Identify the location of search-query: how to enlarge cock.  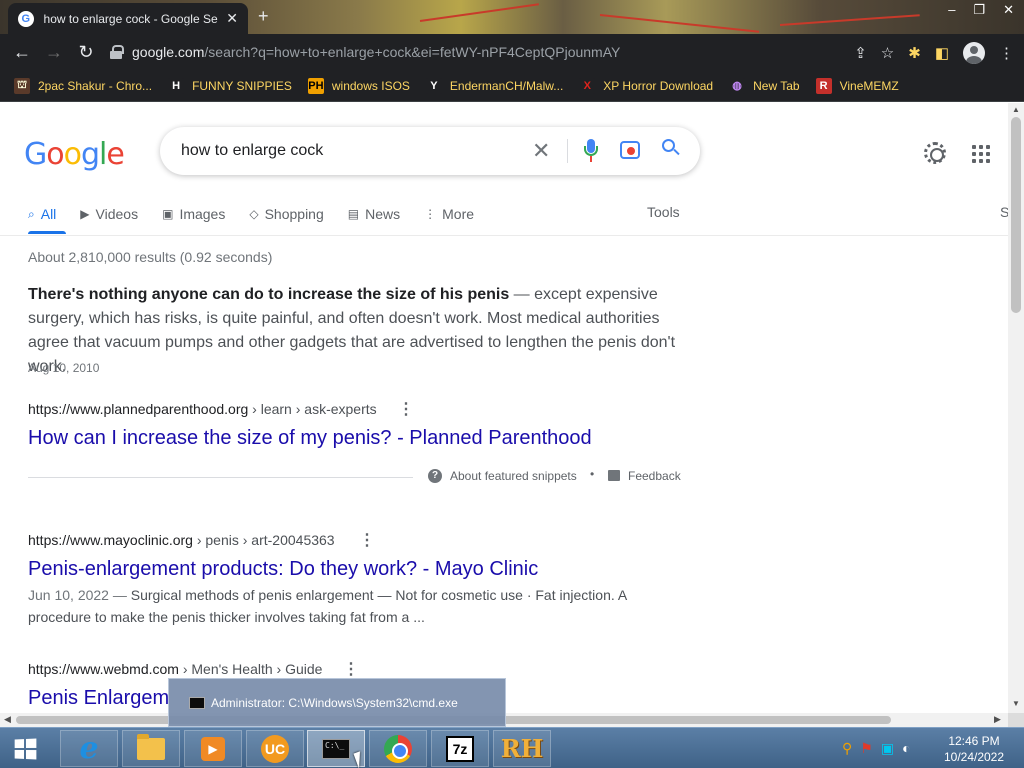
(252, 151).